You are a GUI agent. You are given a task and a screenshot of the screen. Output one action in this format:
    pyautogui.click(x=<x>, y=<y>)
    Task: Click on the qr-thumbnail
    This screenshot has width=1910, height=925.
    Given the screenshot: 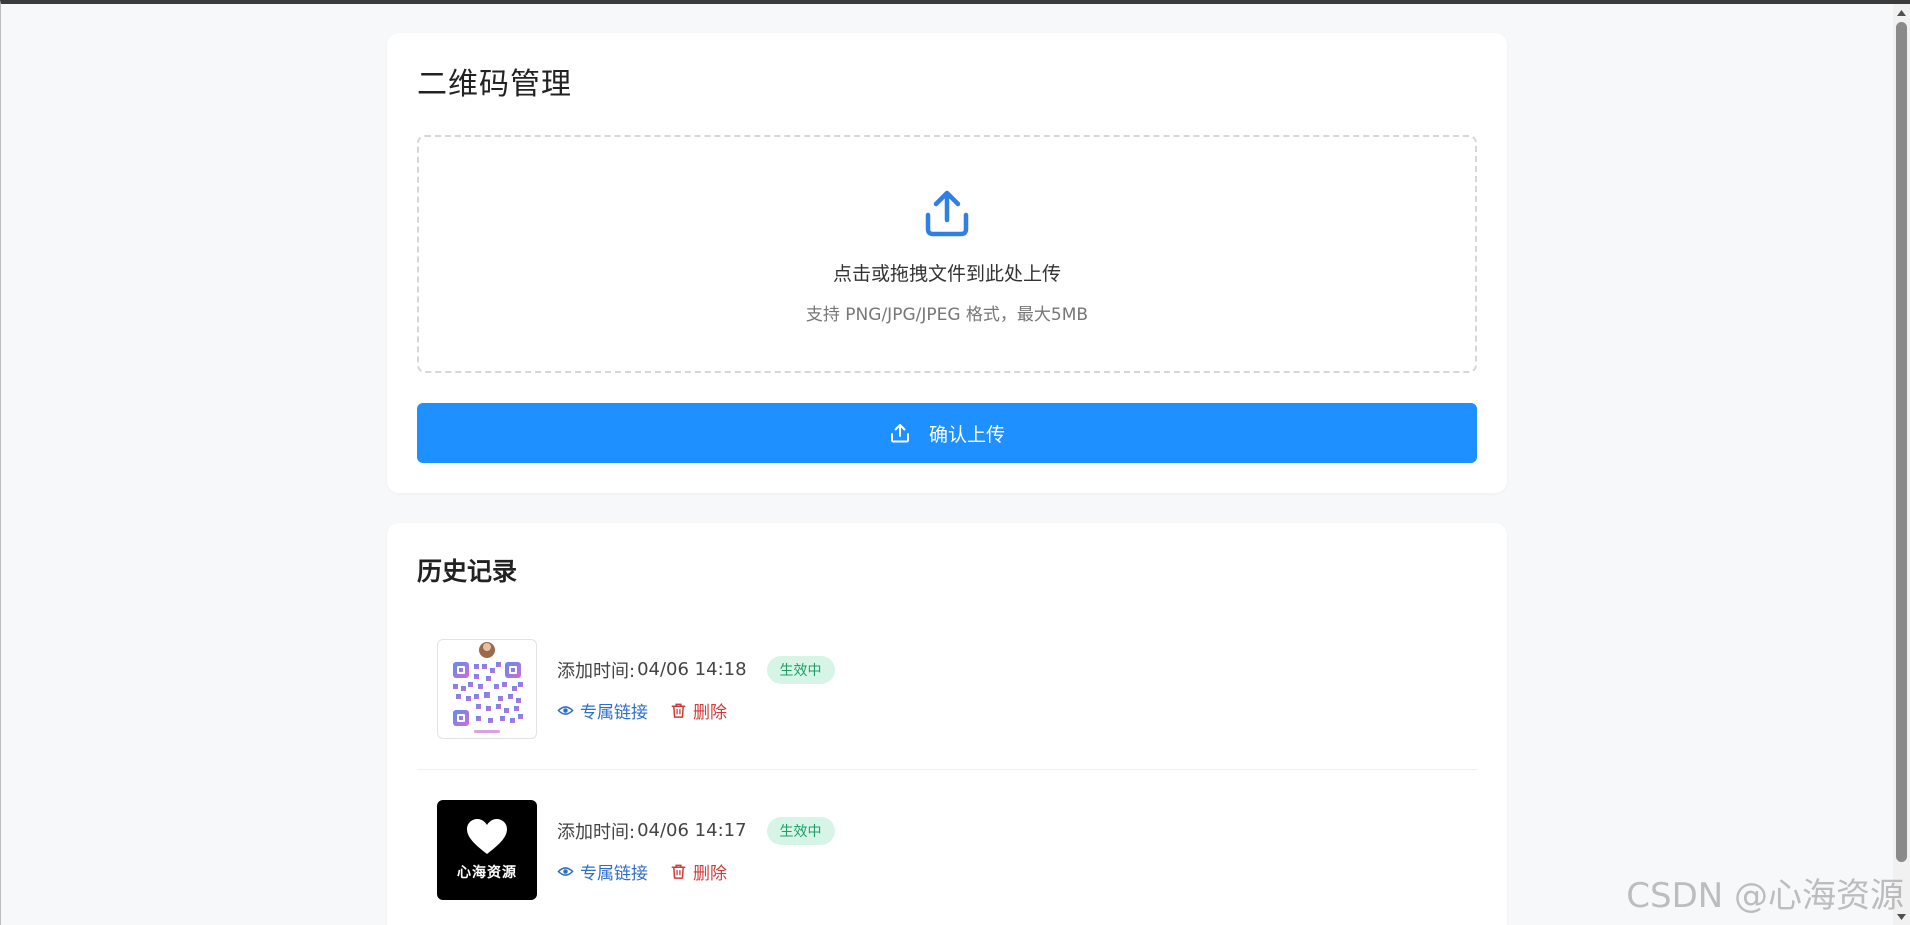 What is the action you would take?
    pyautogui.click(x=487, y=689)
    